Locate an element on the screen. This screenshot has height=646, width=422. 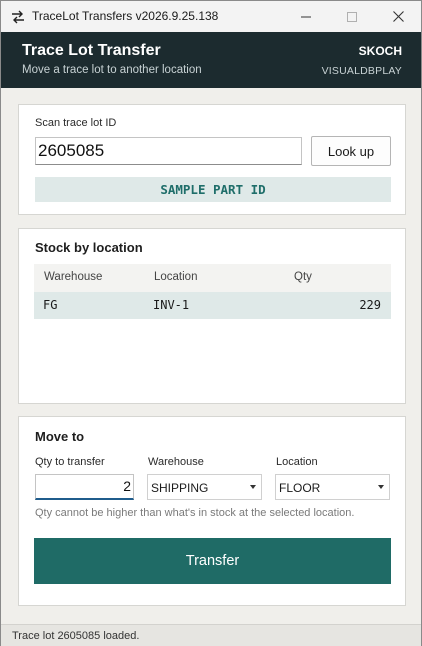
qty-label: Qty to transfer is located at coordinates (70, 462).